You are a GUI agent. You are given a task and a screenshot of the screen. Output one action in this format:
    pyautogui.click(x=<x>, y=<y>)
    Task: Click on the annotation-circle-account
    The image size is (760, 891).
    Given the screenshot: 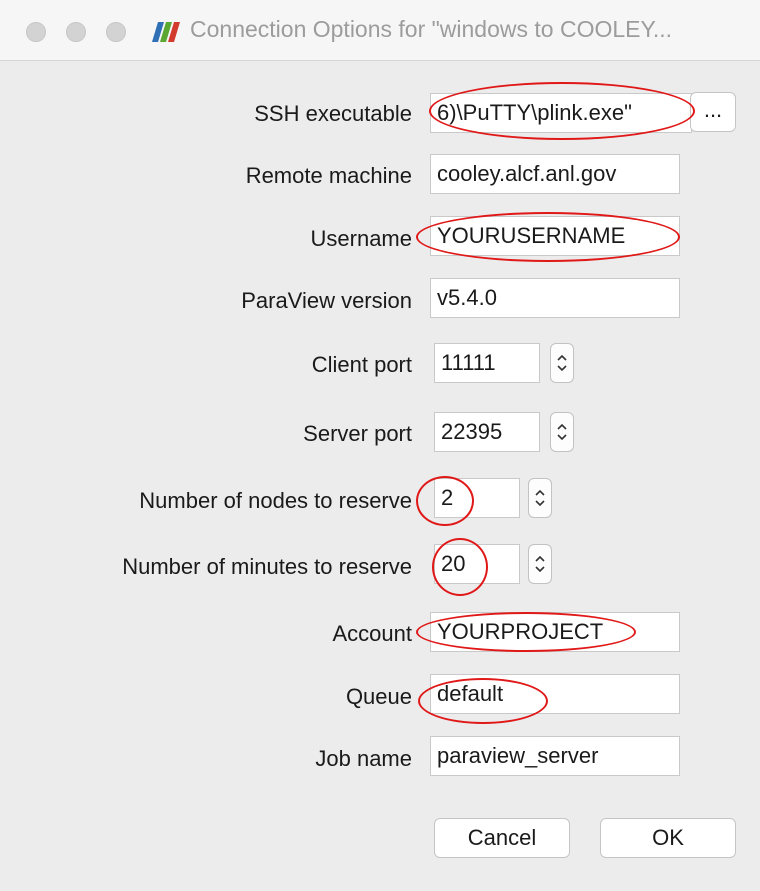 What is the action you would take?
    pyautogui.click(x=526, y=632)
    